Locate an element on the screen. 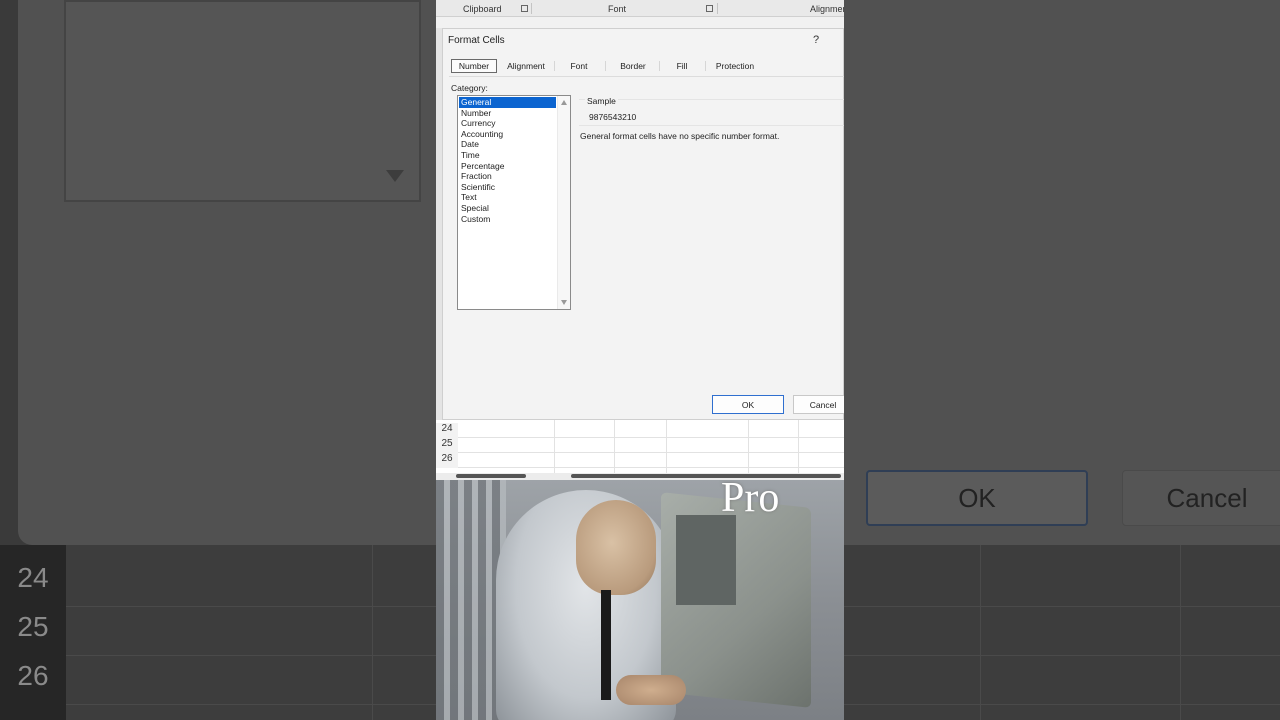  tab-font: Font is located at coordinates (579, 66).